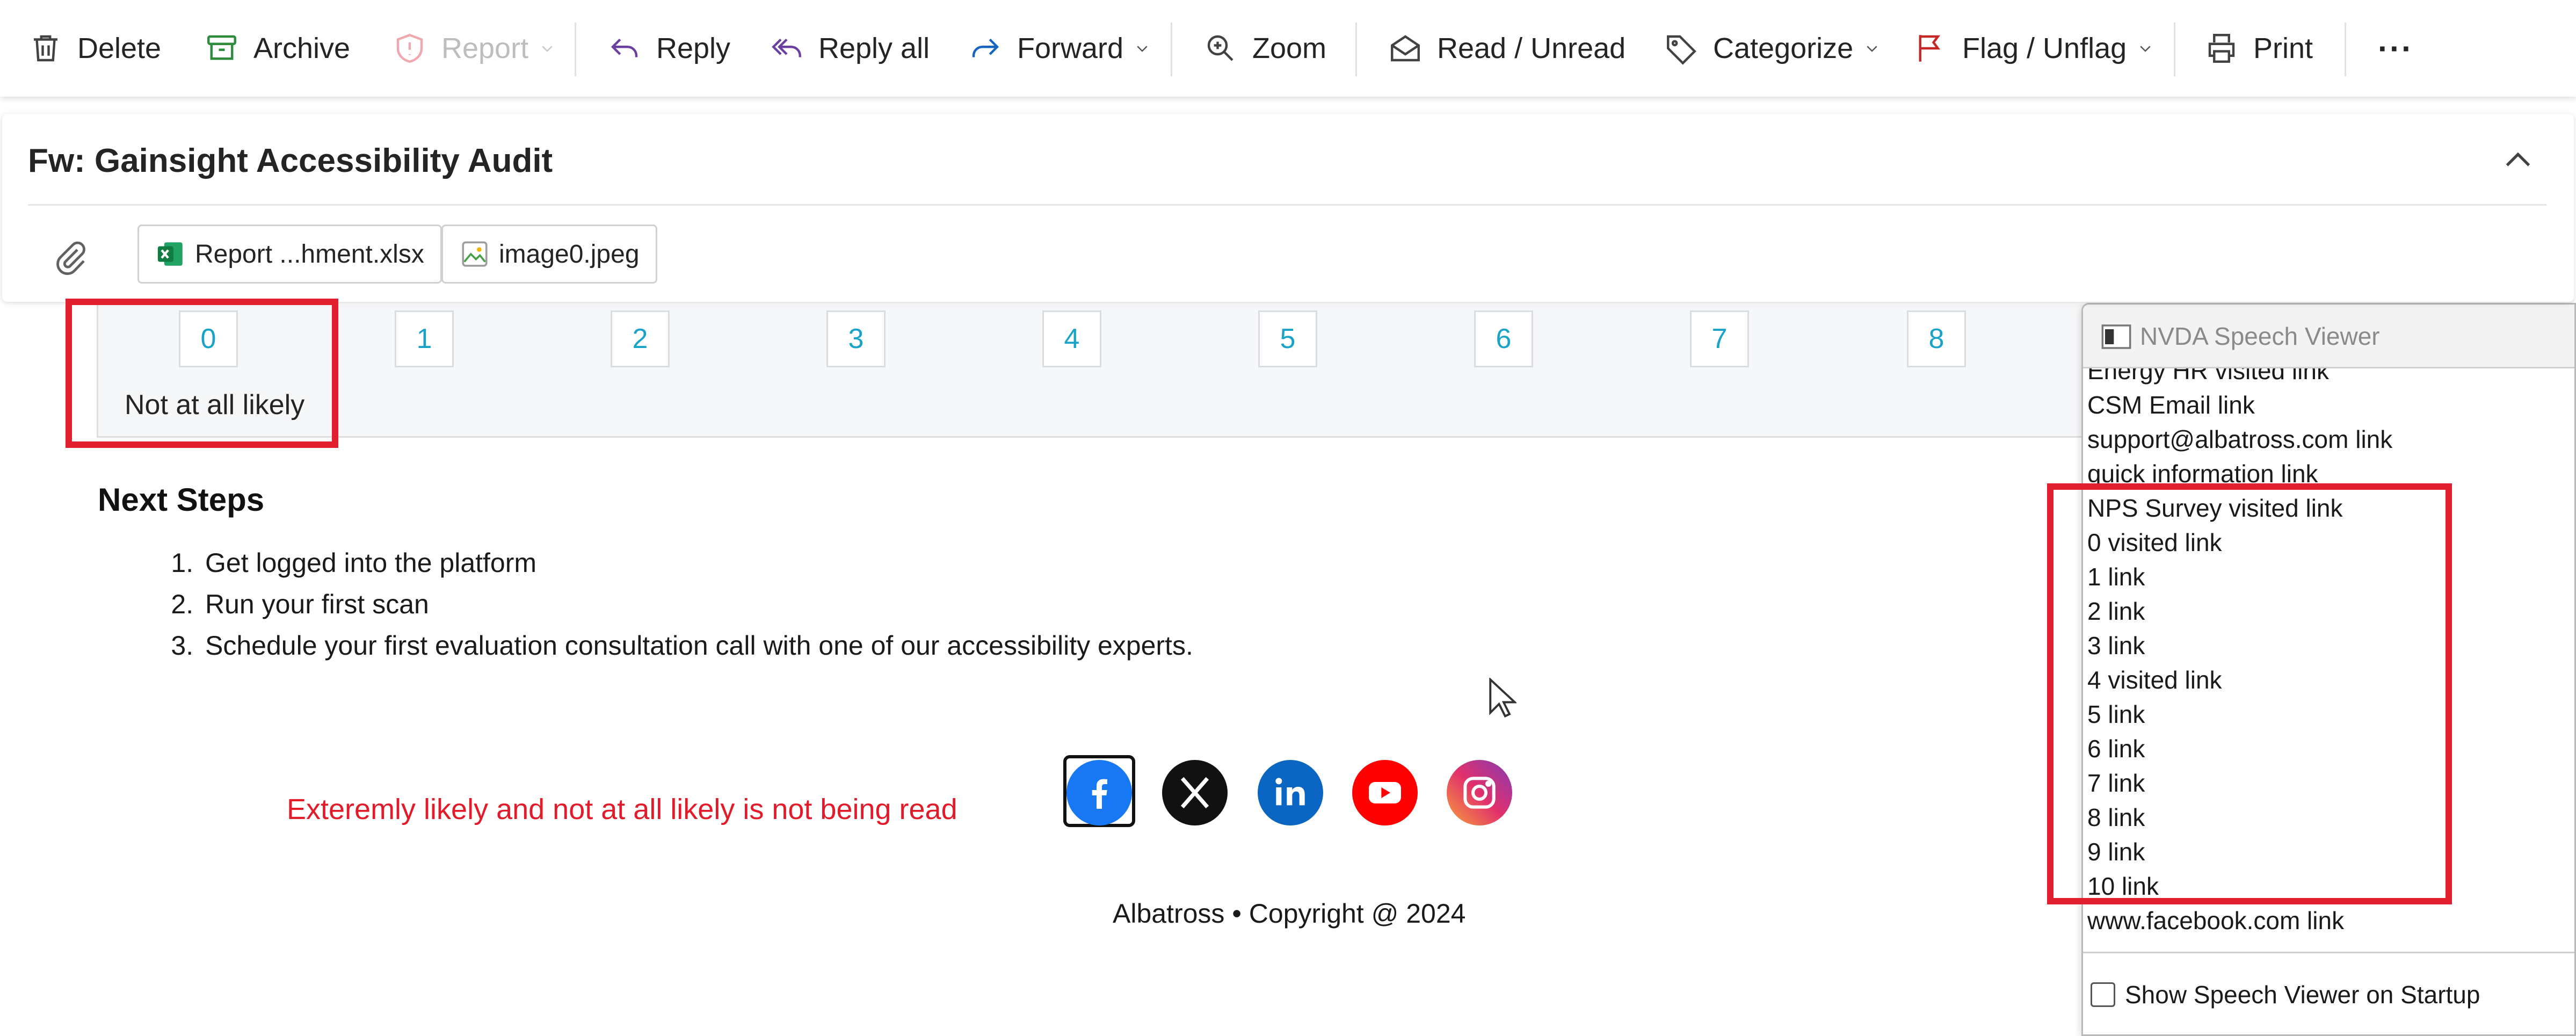  Describe the element at coordinates (485, 48) in the screenshot. I see `report-label: Report` at that location.